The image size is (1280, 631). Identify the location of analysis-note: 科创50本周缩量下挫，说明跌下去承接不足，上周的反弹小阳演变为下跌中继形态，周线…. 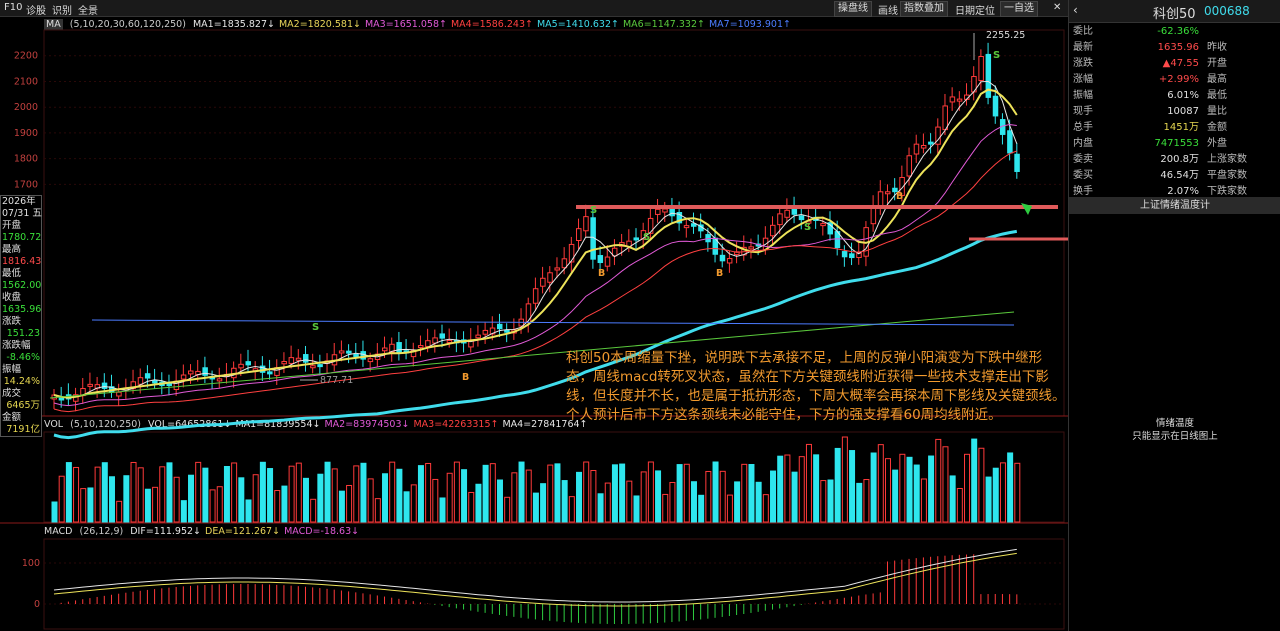
(816, 386).